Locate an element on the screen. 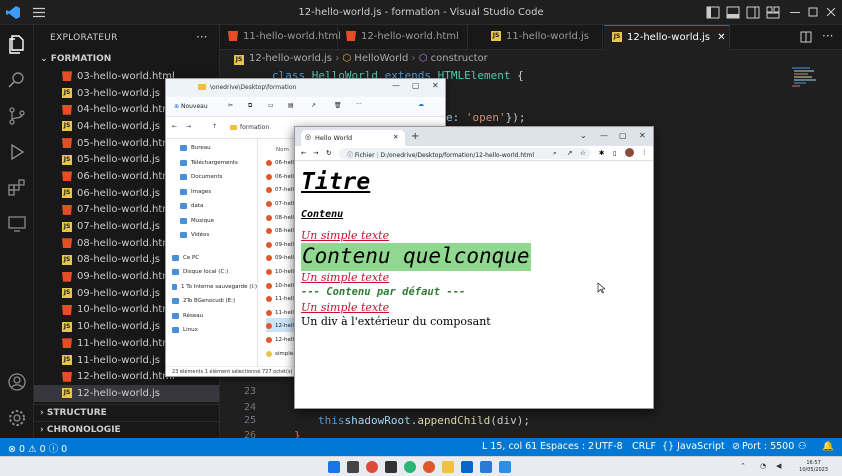 The image size is (842, 476). nav-pane-item: Vidéos is located at coordinates (211, 233).